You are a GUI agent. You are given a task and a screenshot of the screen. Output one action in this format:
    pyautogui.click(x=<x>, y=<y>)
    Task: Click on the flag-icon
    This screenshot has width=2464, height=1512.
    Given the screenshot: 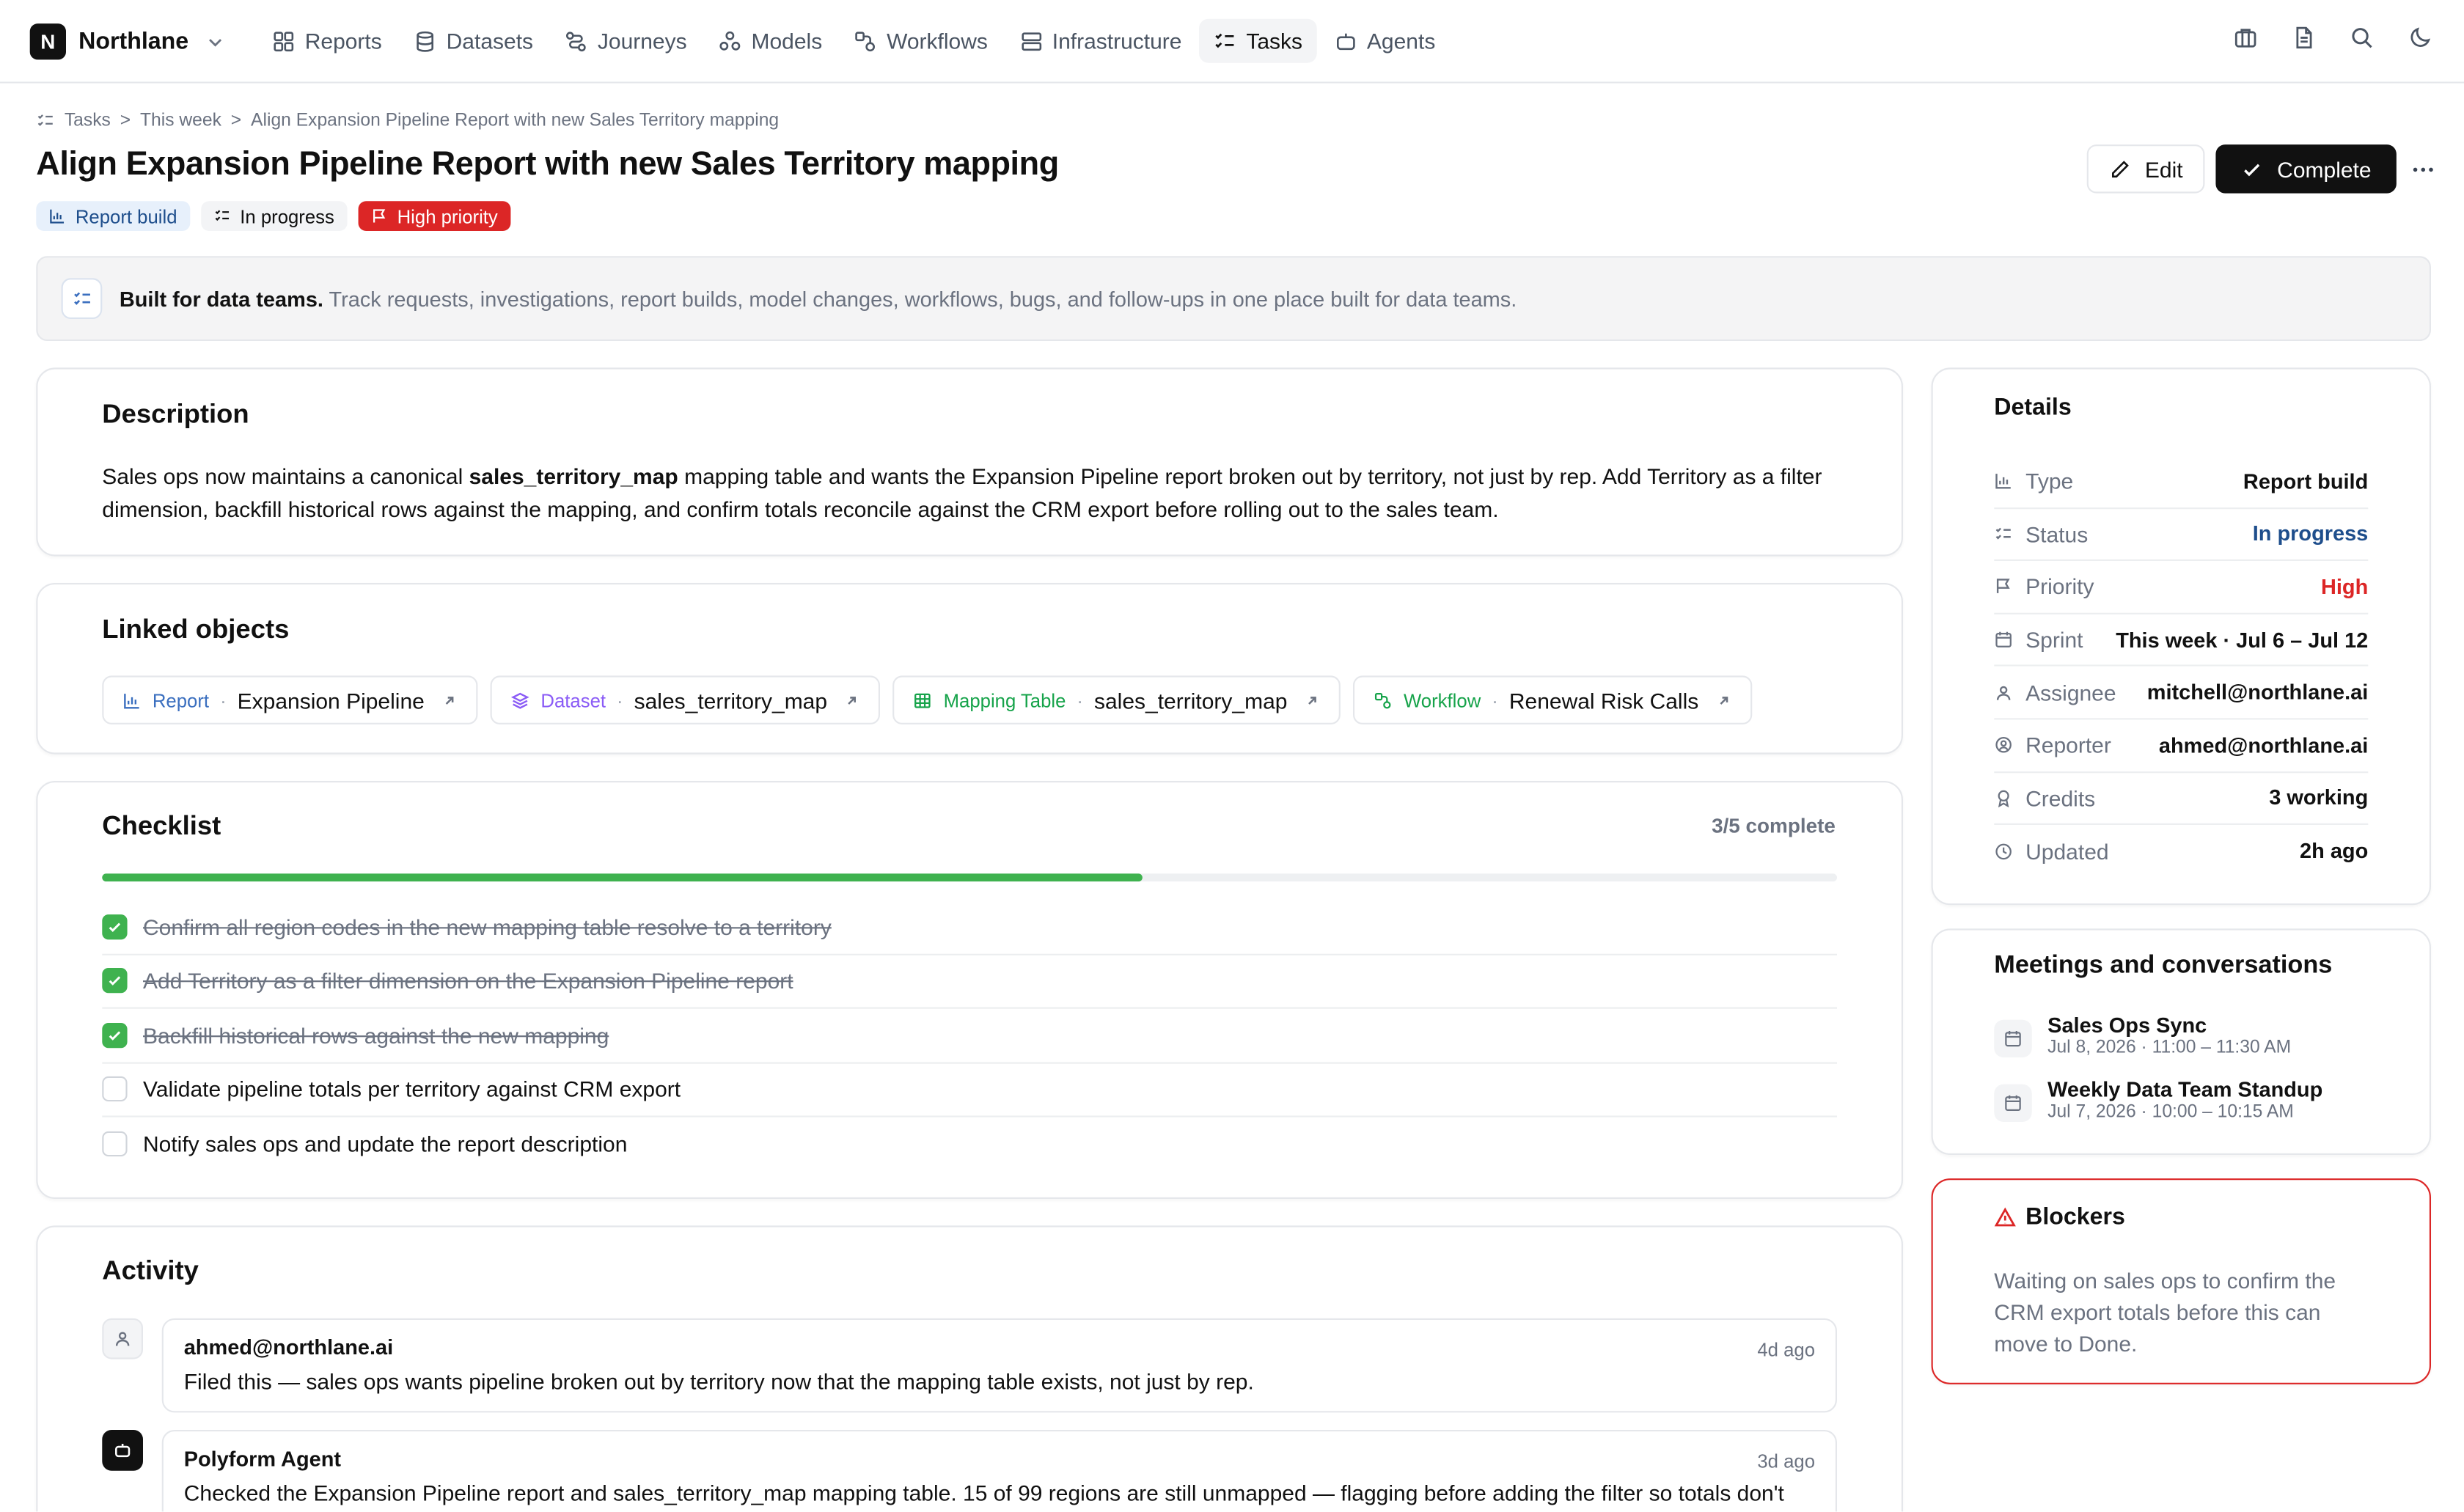 What is the action you would take?
    pyautogui.click(x=2003, y=586)
    